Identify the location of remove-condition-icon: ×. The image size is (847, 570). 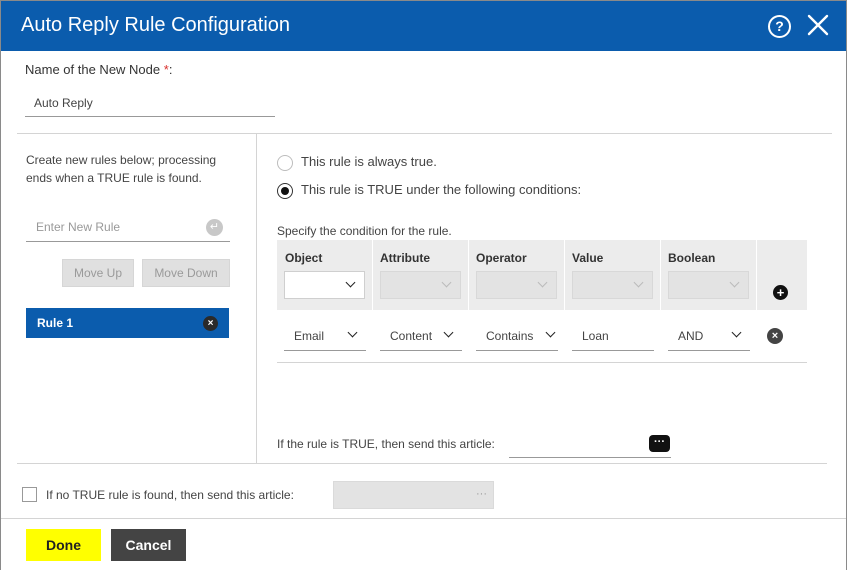
(775, 336).